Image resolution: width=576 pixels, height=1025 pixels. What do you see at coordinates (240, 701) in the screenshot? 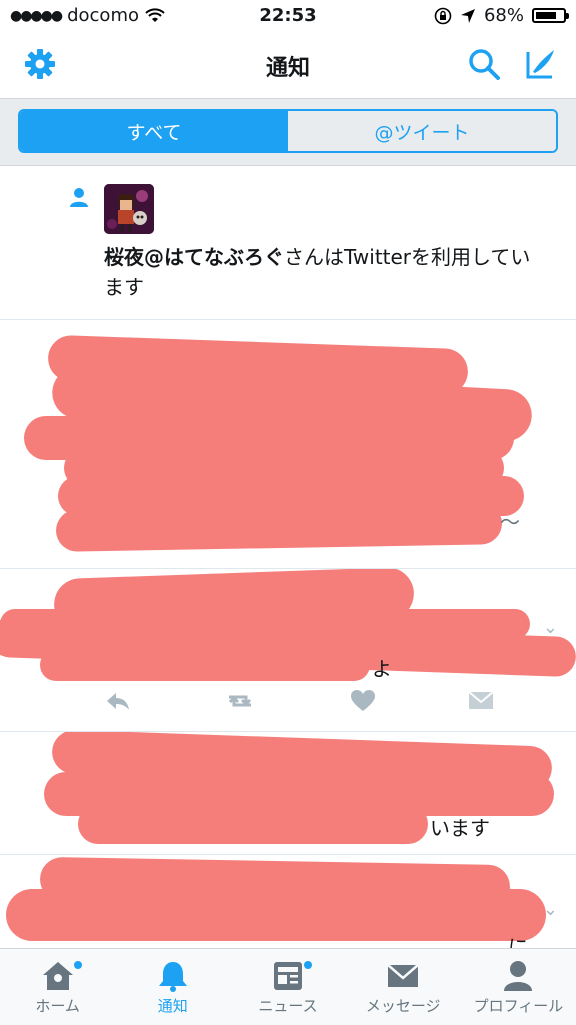
I see `retweet-icon` at bounding box center [240, 701].